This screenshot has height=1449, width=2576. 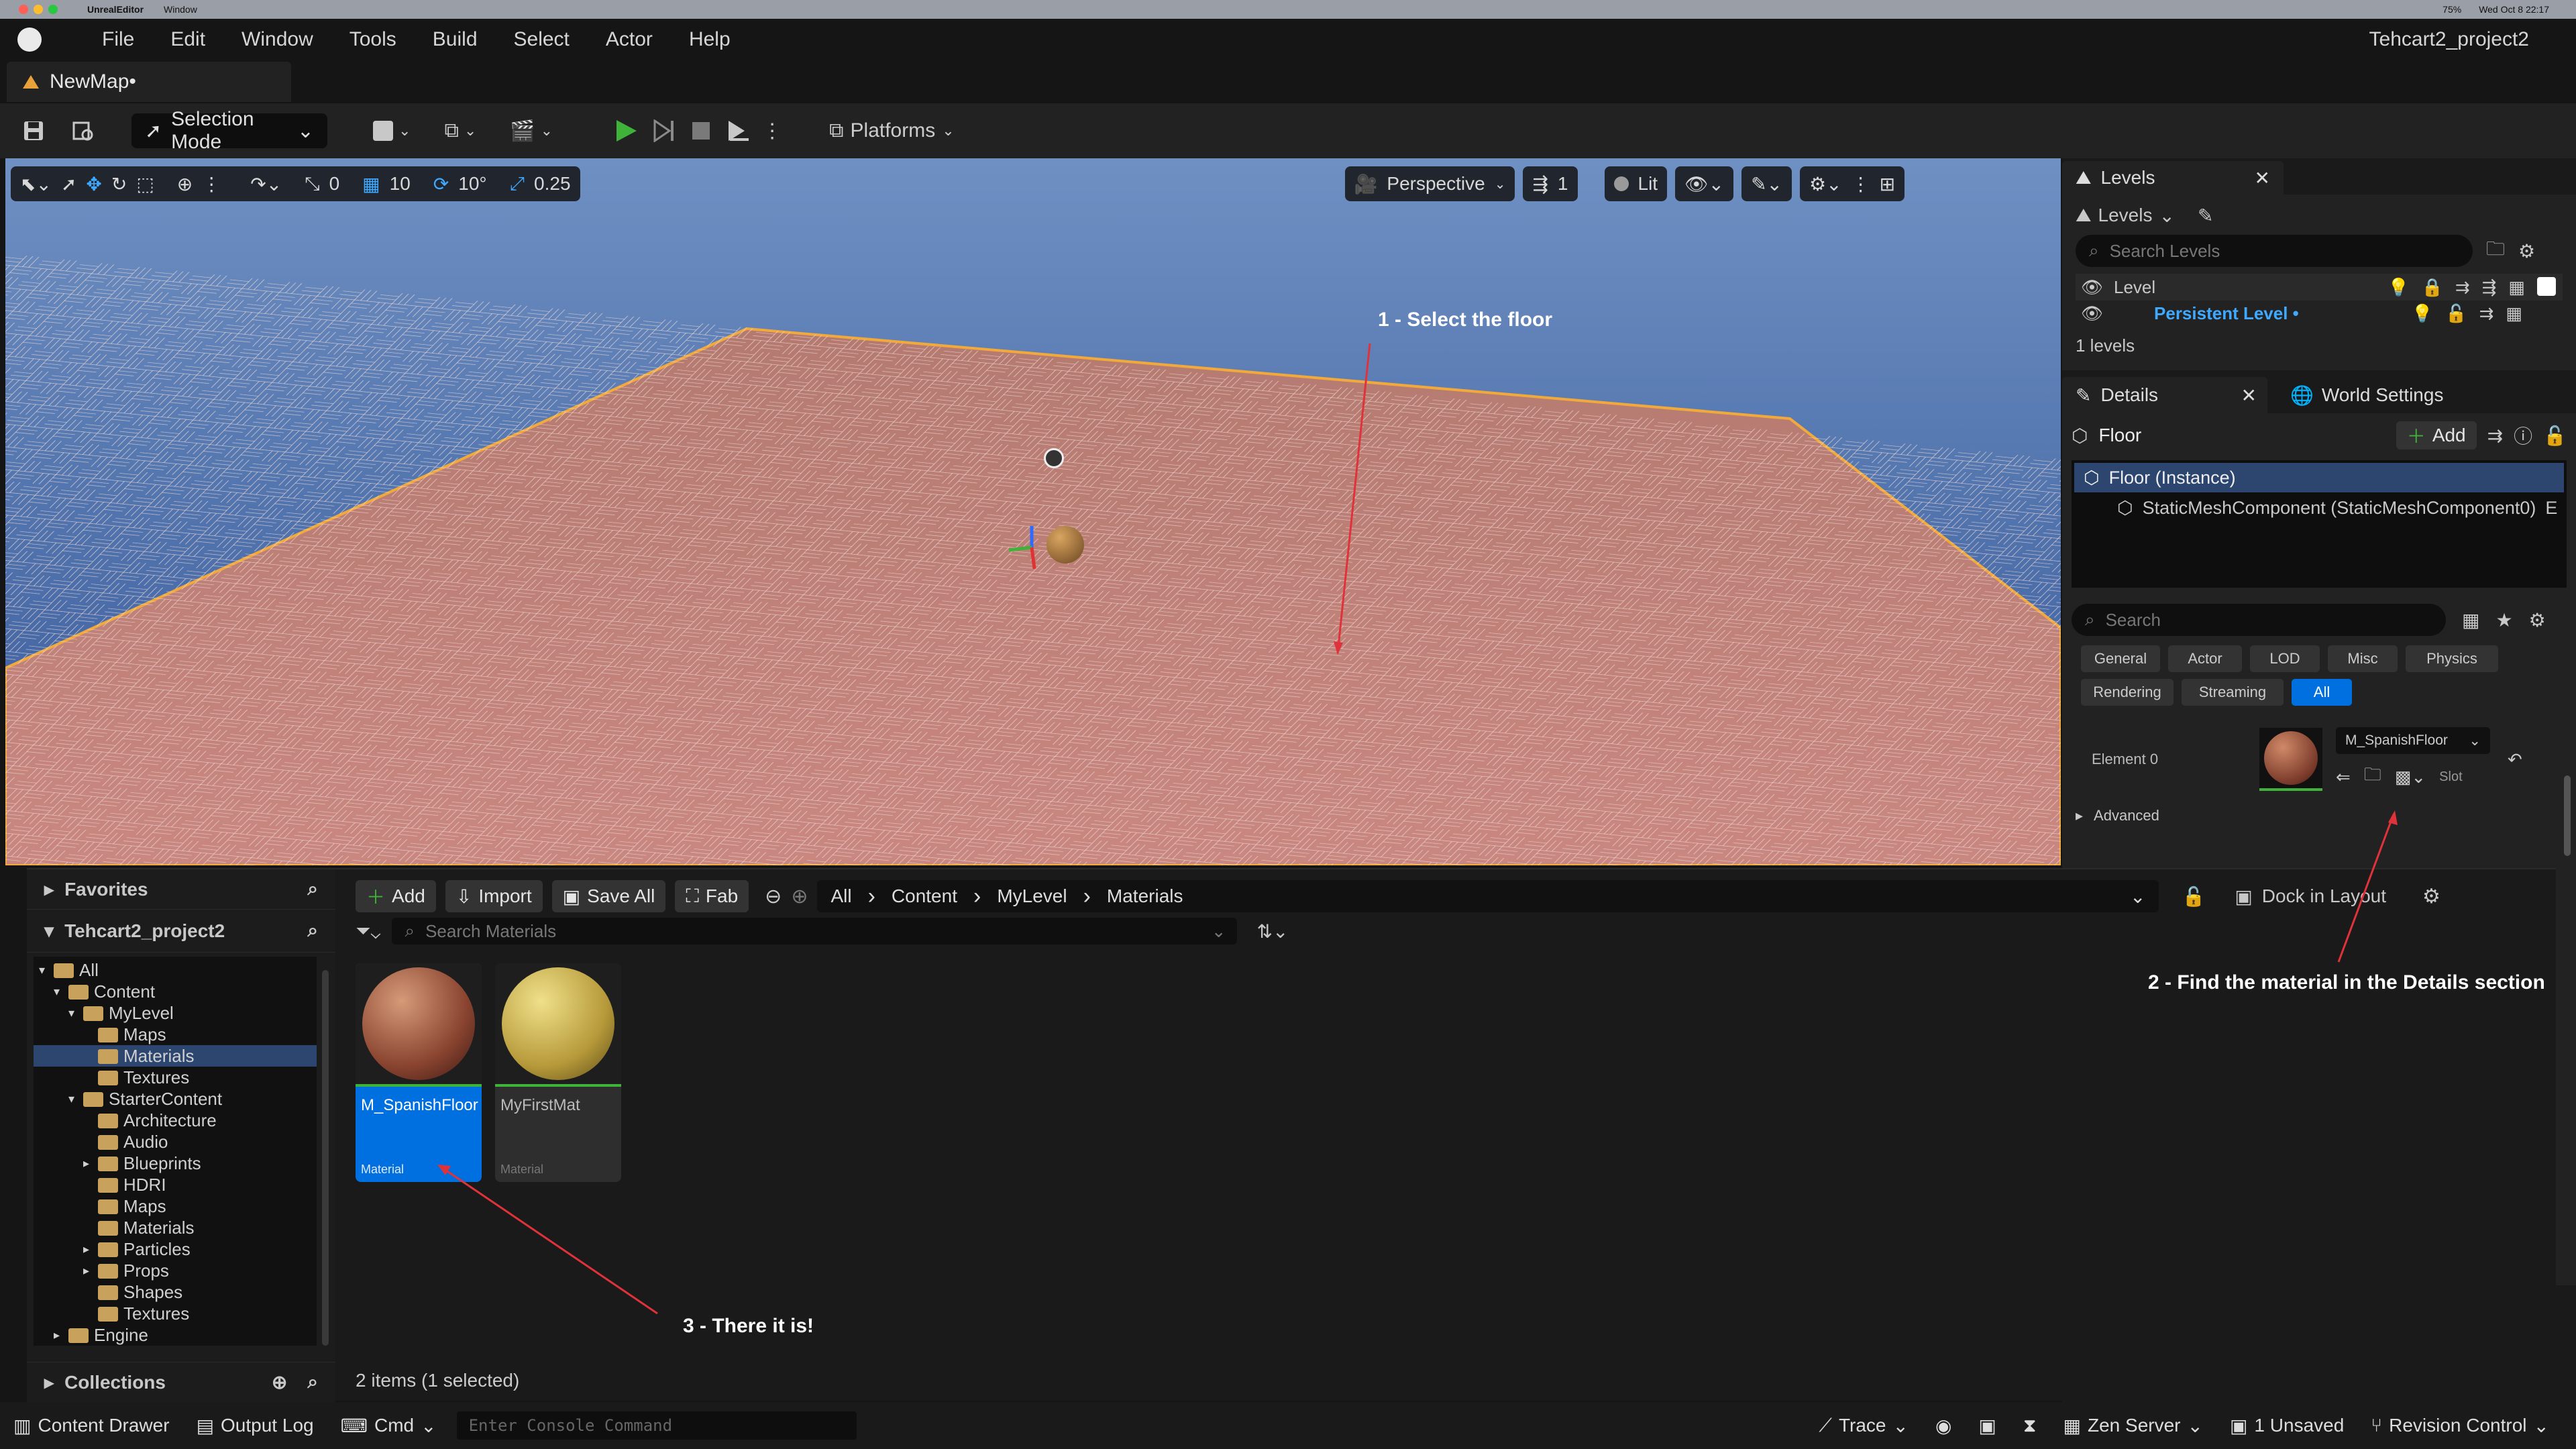 I want to click on component-instance-row: ⬡ Floor (Instance), so click(x=2319, y=477).